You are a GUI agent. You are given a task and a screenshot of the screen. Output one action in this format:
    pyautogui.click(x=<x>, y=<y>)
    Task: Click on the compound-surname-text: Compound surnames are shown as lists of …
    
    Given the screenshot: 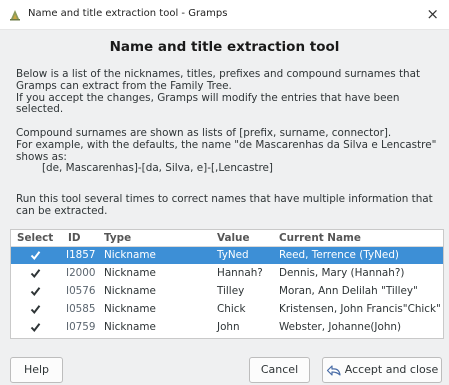 What is the action you would take?
    pyautogui.click(x=226, y=151)
    